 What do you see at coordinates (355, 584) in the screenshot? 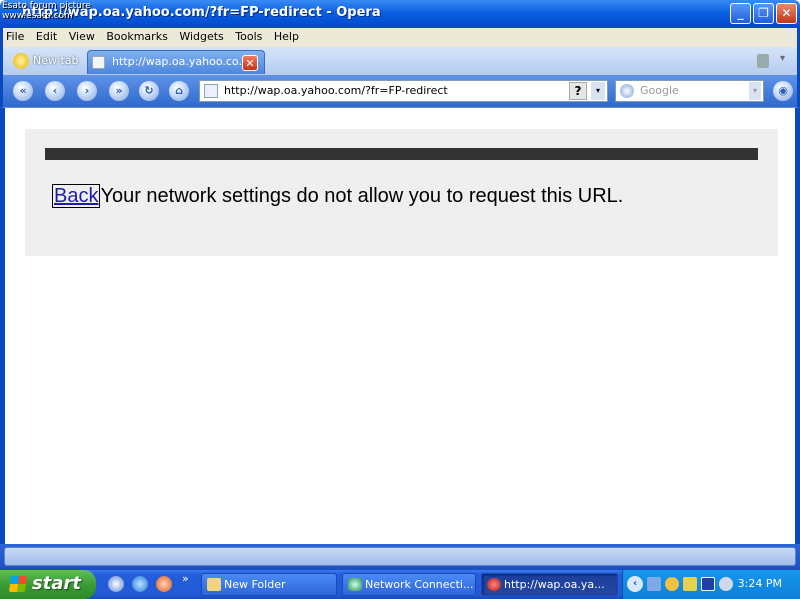
I see `network-icon` at bounding box center [355, 584].